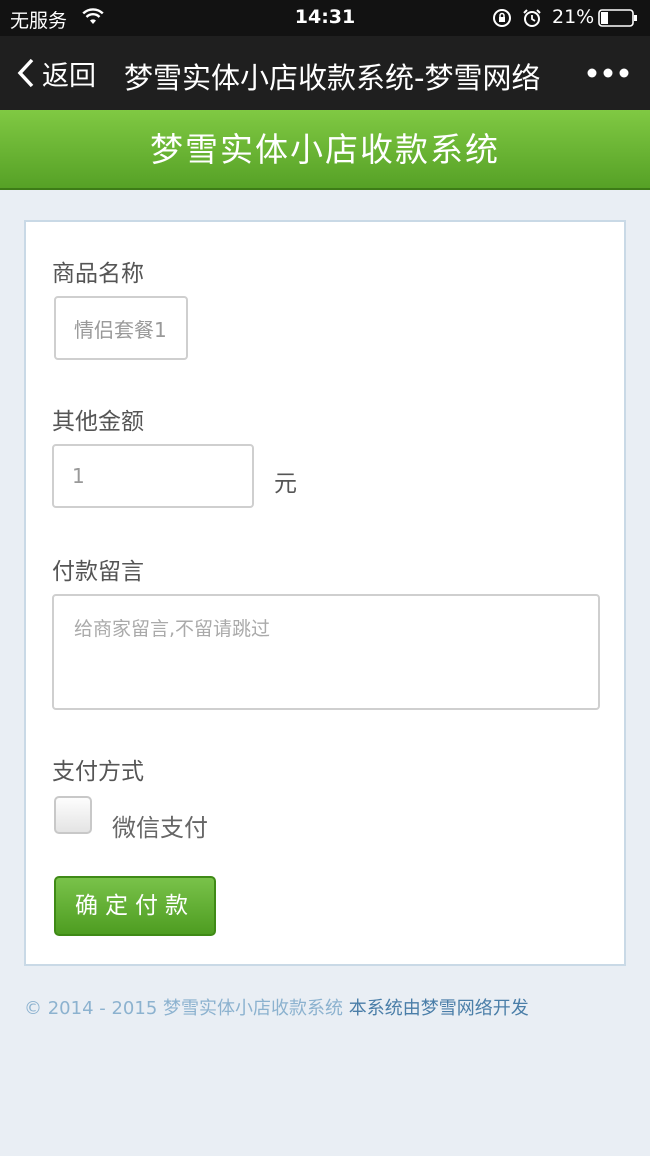 The height and width of the screenshot is (1156, 650). I want to click on alarm-icon, so click(532, 18).